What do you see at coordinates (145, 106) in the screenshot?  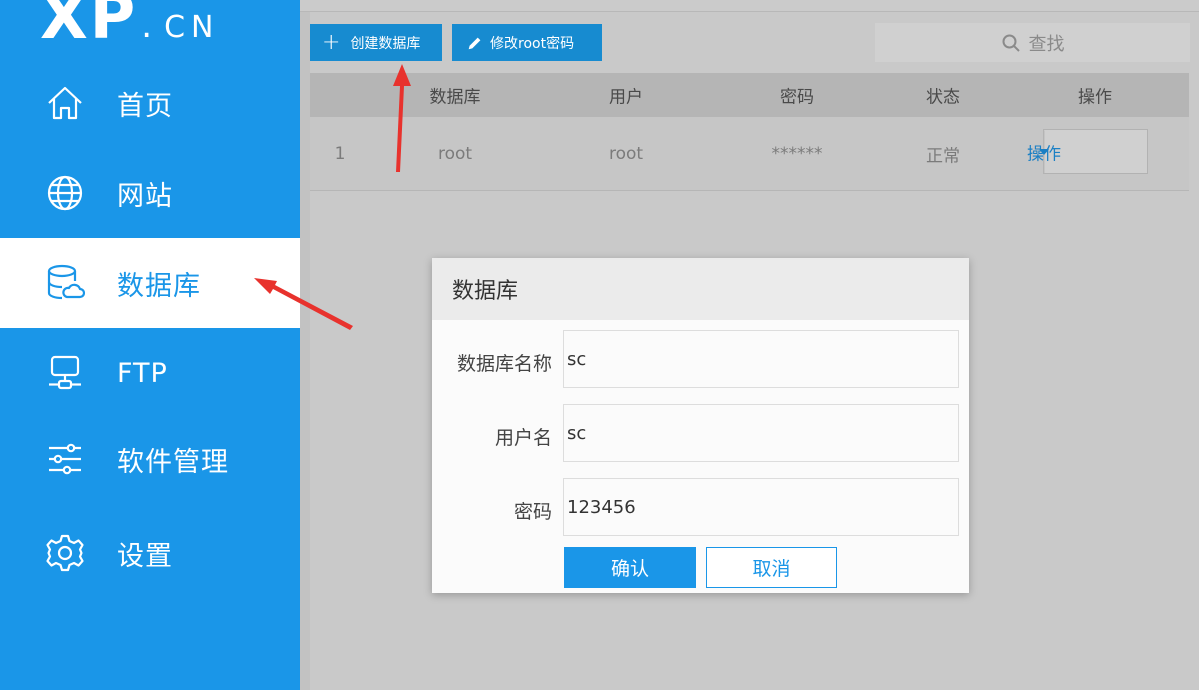 I see `sidebar-item-label: 首页` at bounding box center [145, 106].